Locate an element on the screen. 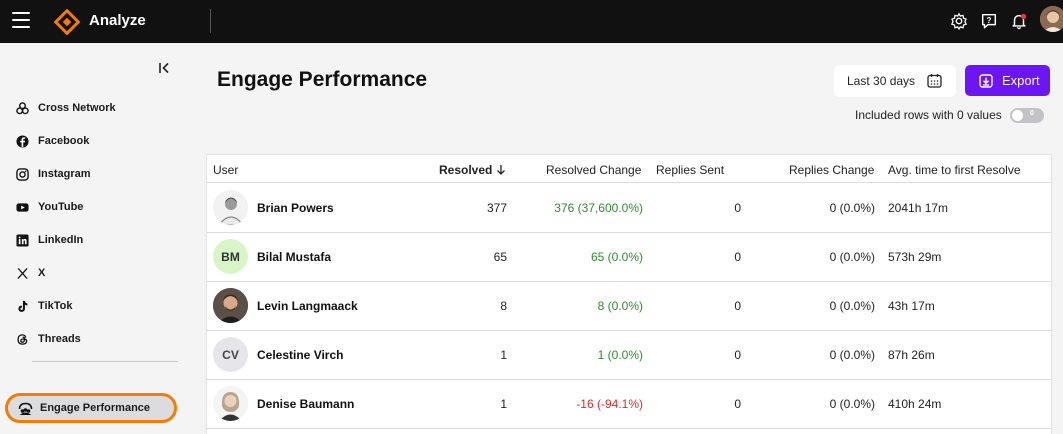  sidebar-item-label: Instagram is located at coordinates (64, 174).